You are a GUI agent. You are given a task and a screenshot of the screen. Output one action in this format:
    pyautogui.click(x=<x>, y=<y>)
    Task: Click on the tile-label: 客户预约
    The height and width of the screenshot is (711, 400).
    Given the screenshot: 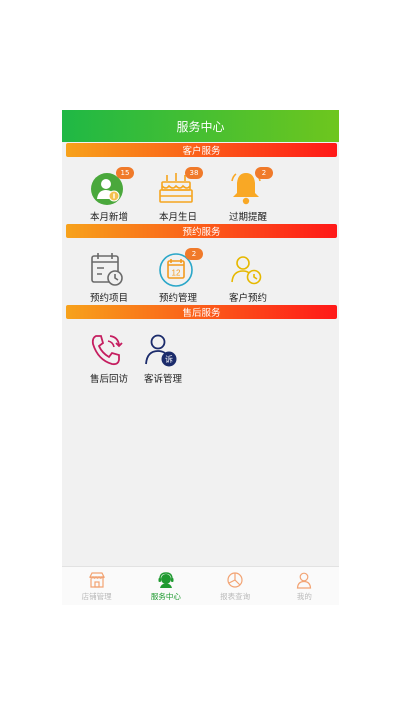 What is the action you would take?
    pyautogui.click(x=247, y=298)
    